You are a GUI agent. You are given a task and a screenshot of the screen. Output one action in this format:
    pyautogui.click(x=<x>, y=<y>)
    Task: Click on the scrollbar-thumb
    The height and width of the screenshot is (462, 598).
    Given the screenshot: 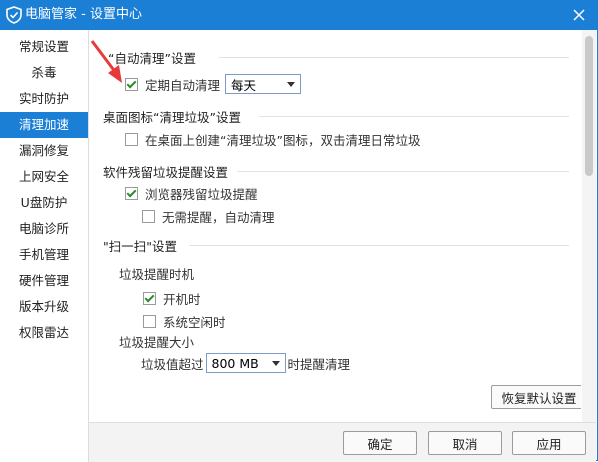 What is the action you would take?
    pyautogui.click(x=589, y=106)
    